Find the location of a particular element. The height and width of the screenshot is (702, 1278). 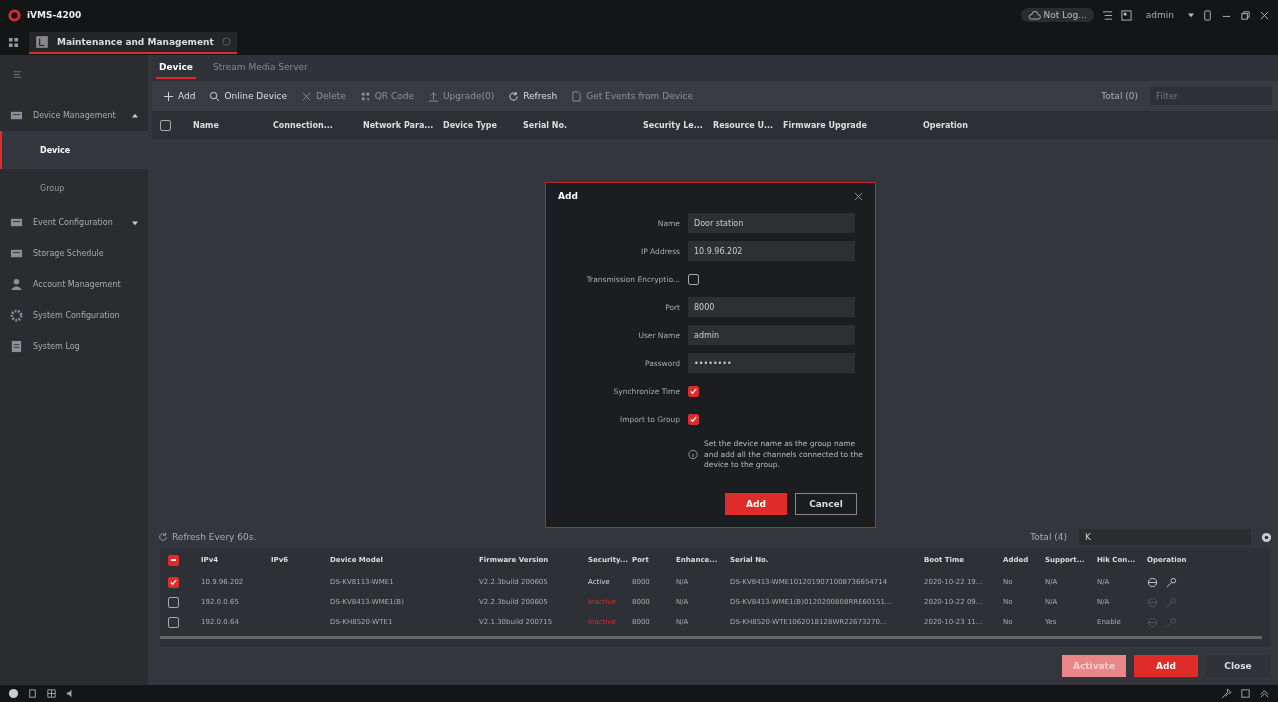

sidebar-item: Event Configuration is located at coordinates (74, 222).